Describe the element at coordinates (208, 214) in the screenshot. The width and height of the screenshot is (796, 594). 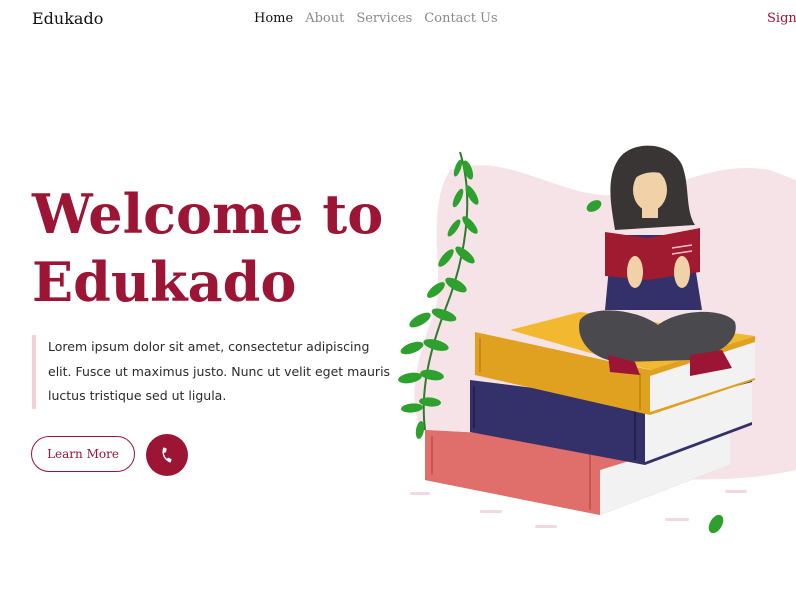
I see `hero-title-line-1: Welcome to` at that location.